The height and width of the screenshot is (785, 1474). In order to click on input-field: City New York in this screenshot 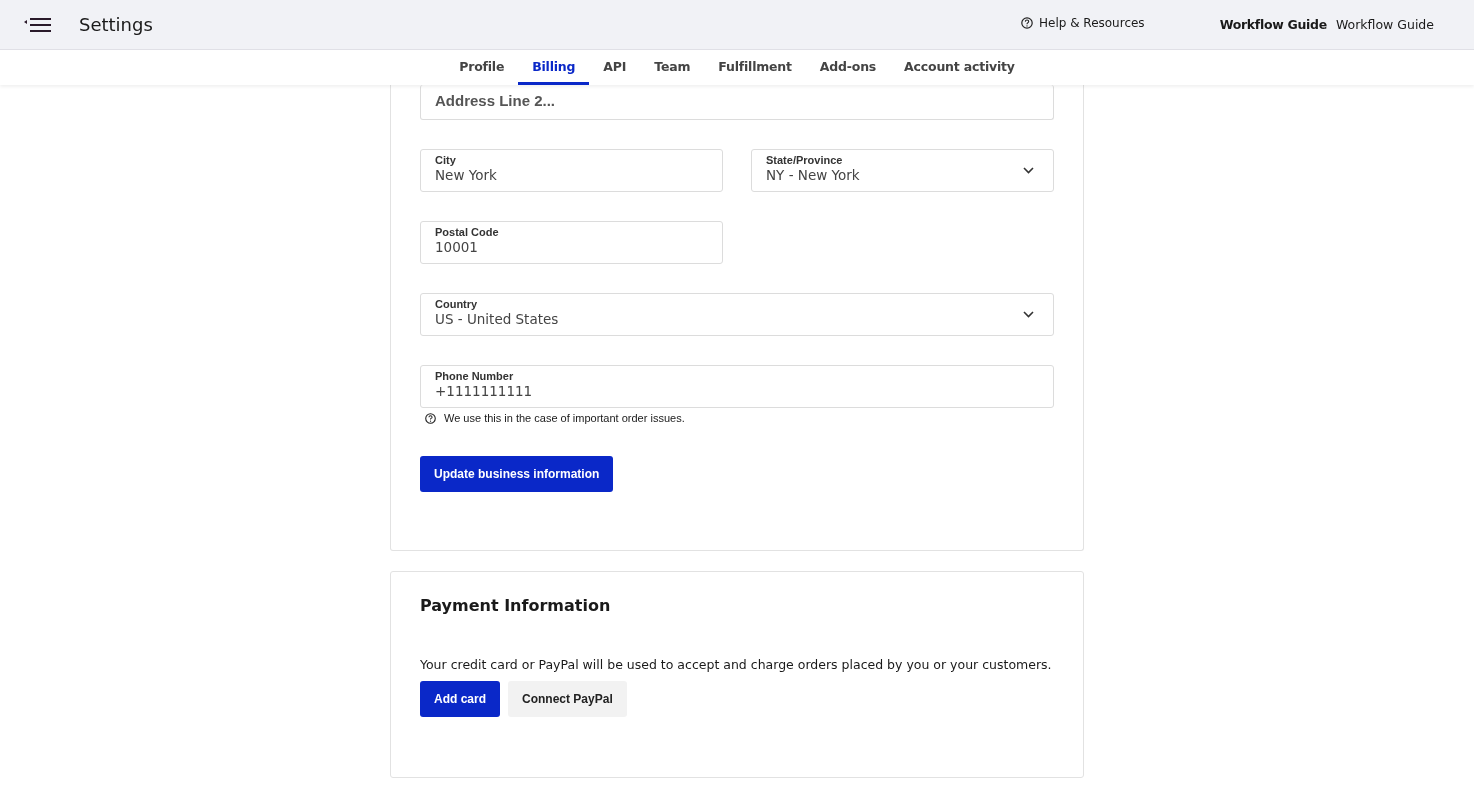, I will do `click(571, 170)`.